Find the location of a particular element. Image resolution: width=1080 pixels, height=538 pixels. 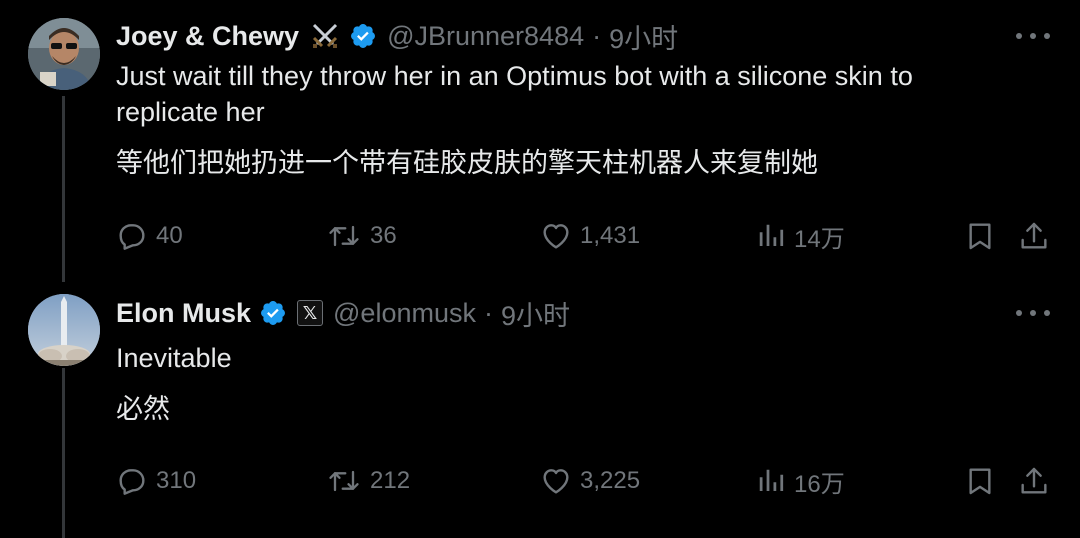

repost-count: 36 is located at coordinates (383, 235).